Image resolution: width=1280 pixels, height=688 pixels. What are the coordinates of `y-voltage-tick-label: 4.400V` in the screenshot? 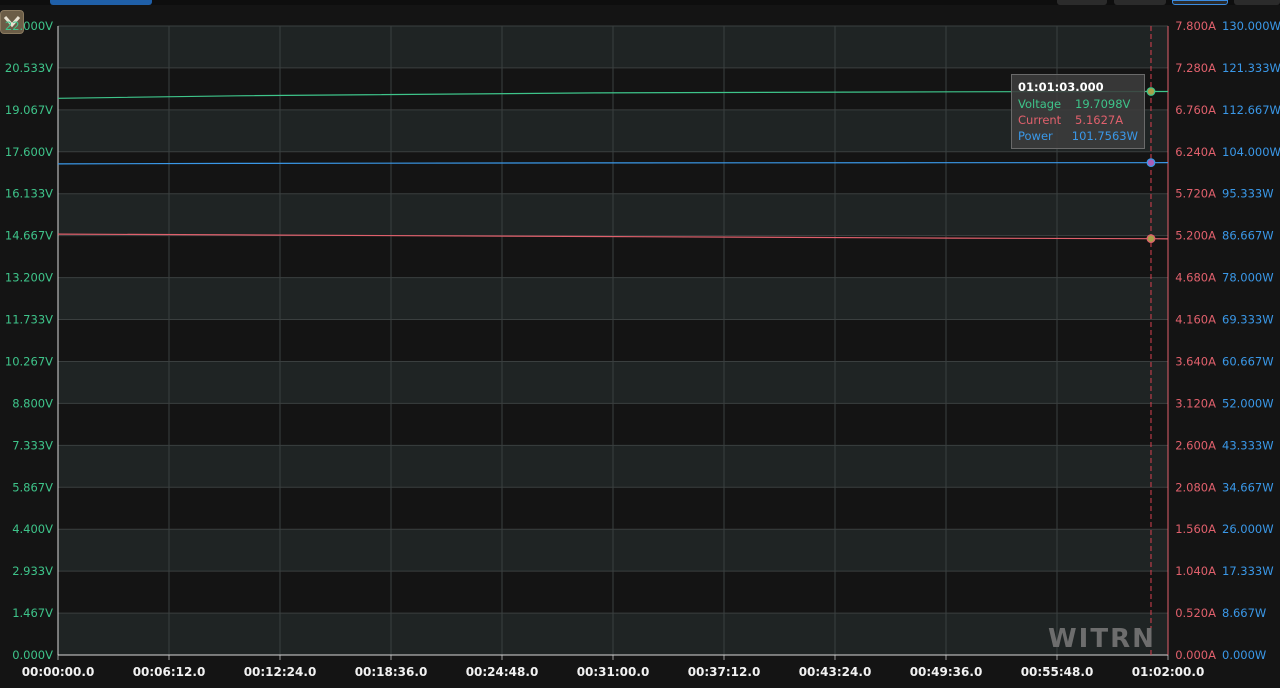 It's located at (32, 529).